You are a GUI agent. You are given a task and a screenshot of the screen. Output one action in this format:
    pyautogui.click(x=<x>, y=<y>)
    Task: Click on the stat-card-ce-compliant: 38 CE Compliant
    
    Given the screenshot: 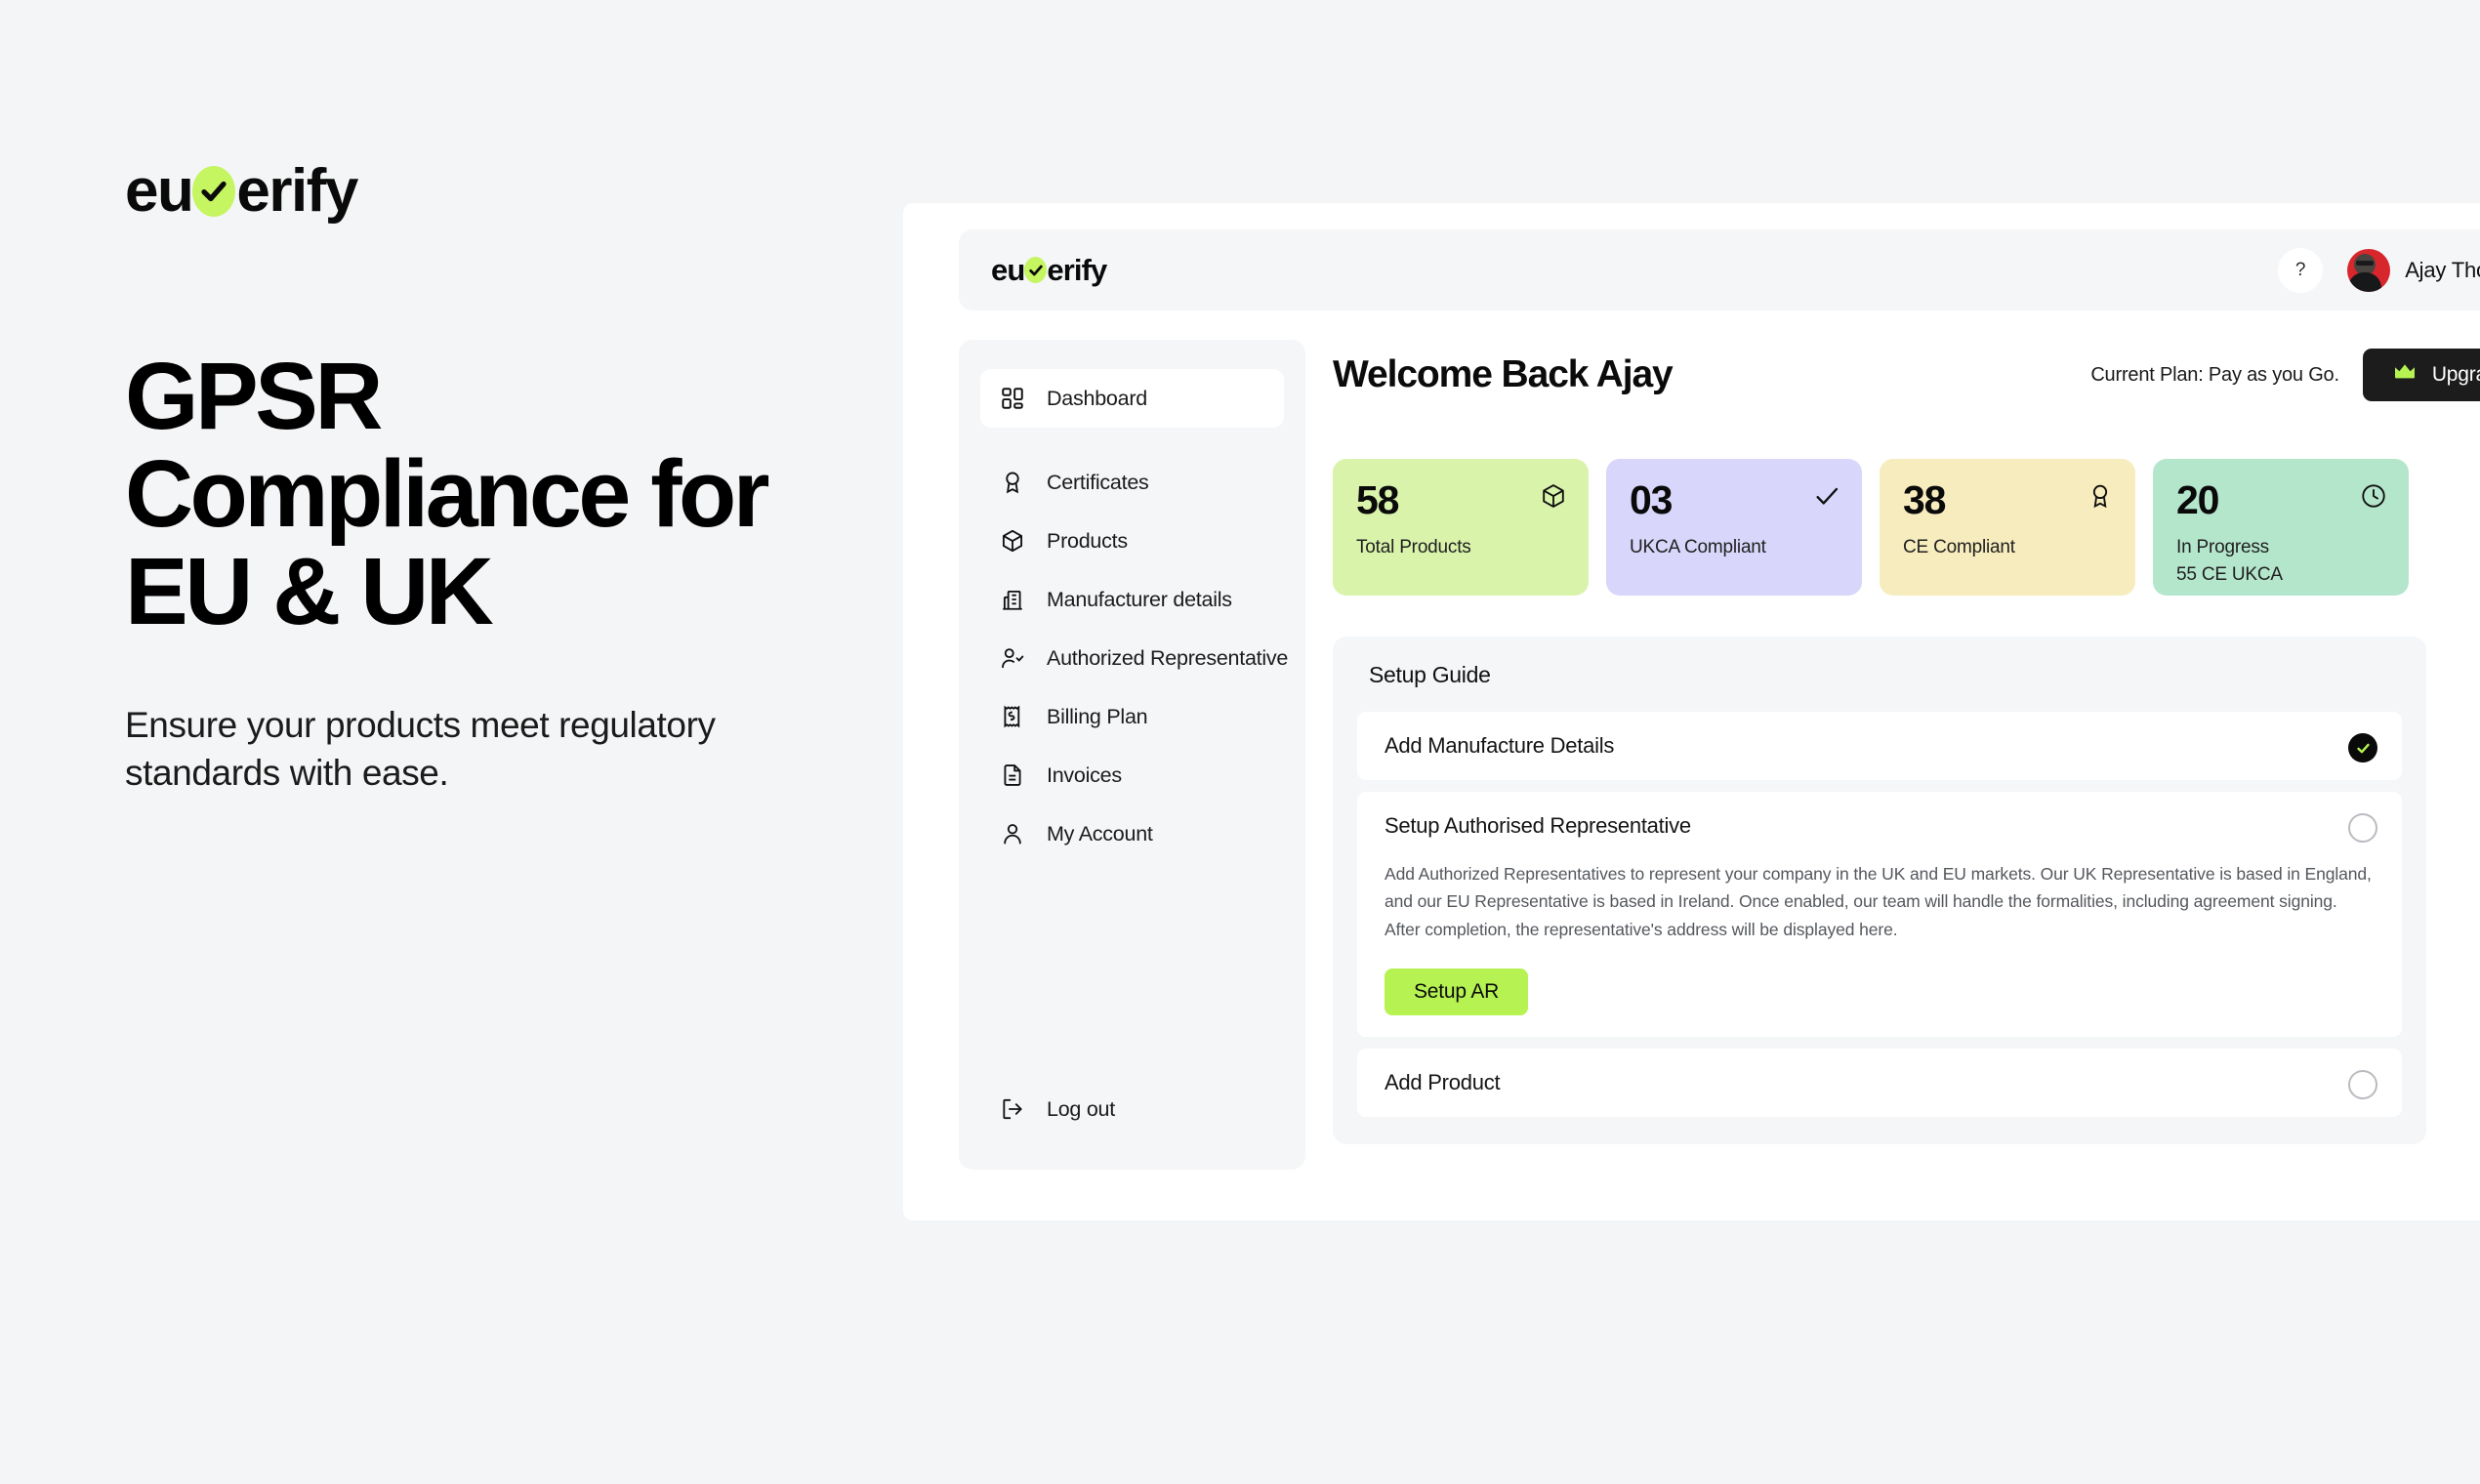 What is the action you would take?
    pyautogui.click(x=2007, y=528)
    